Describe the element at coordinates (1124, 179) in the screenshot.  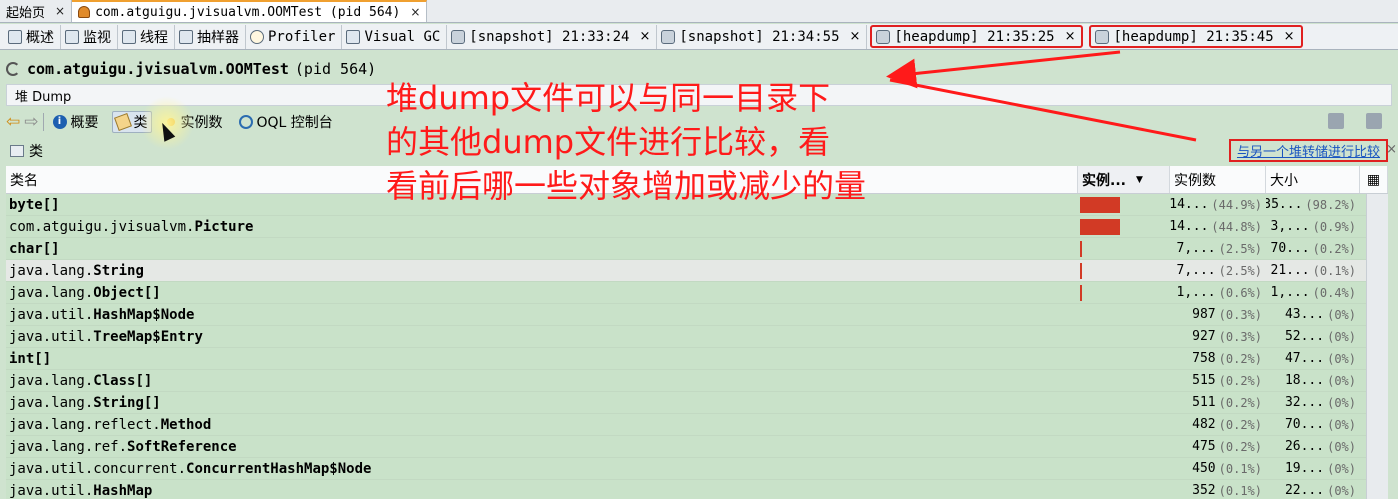
I see `column-instances-bar: 实例... ▼` at that location.